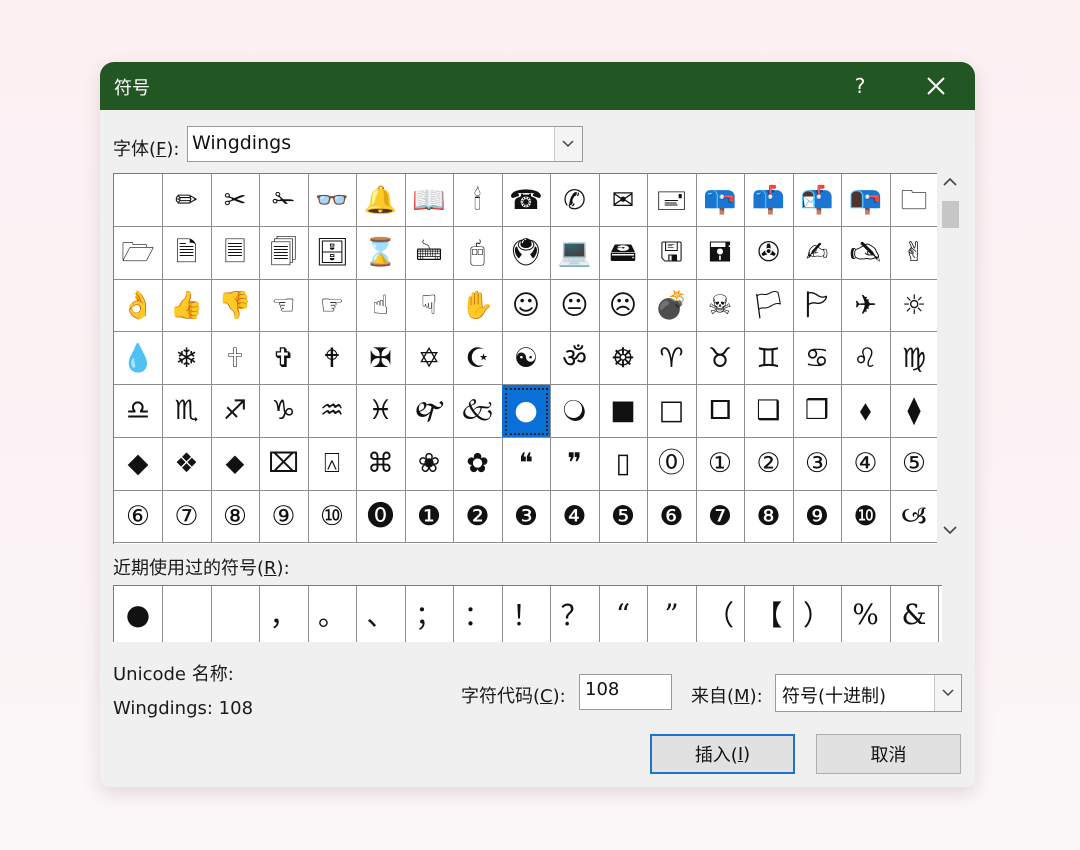 This screenshot has width=1080, height=850. What do you see at coordinates (623, 517) in the screenshot?
I see `symbol-cell: ❺` at bounding box center [623, 517].